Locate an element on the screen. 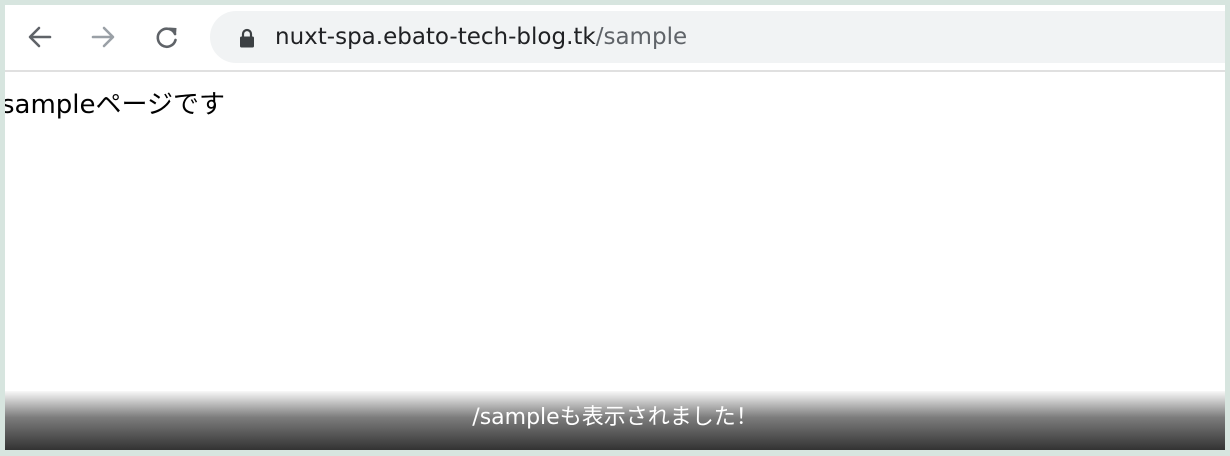  caption-text: /sampleも表示されました！ is located at coordinates (615, 417).